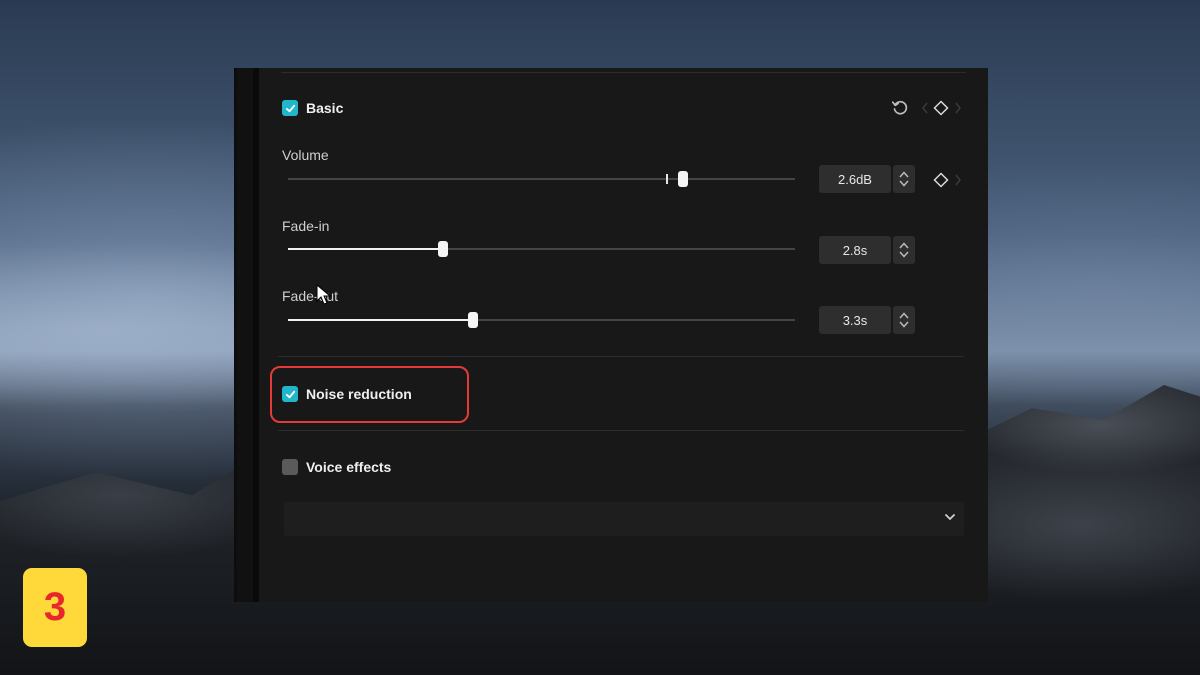 This screenshot has width=1200, height=675. I want to click on voice-effects-section-header: Voice effects, so click(336, 467).